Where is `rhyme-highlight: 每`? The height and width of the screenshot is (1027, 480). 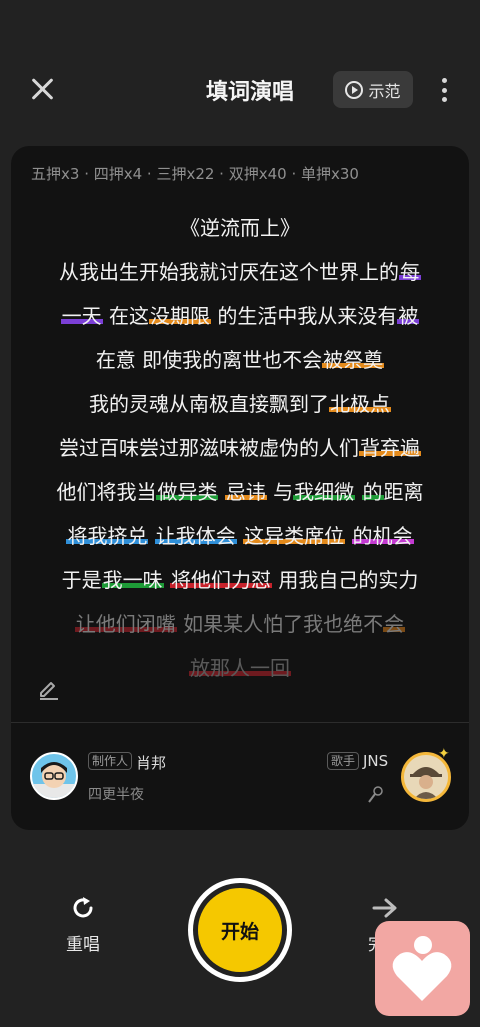
rhyme-highlight: 每 is located at coordinates (410, 272).